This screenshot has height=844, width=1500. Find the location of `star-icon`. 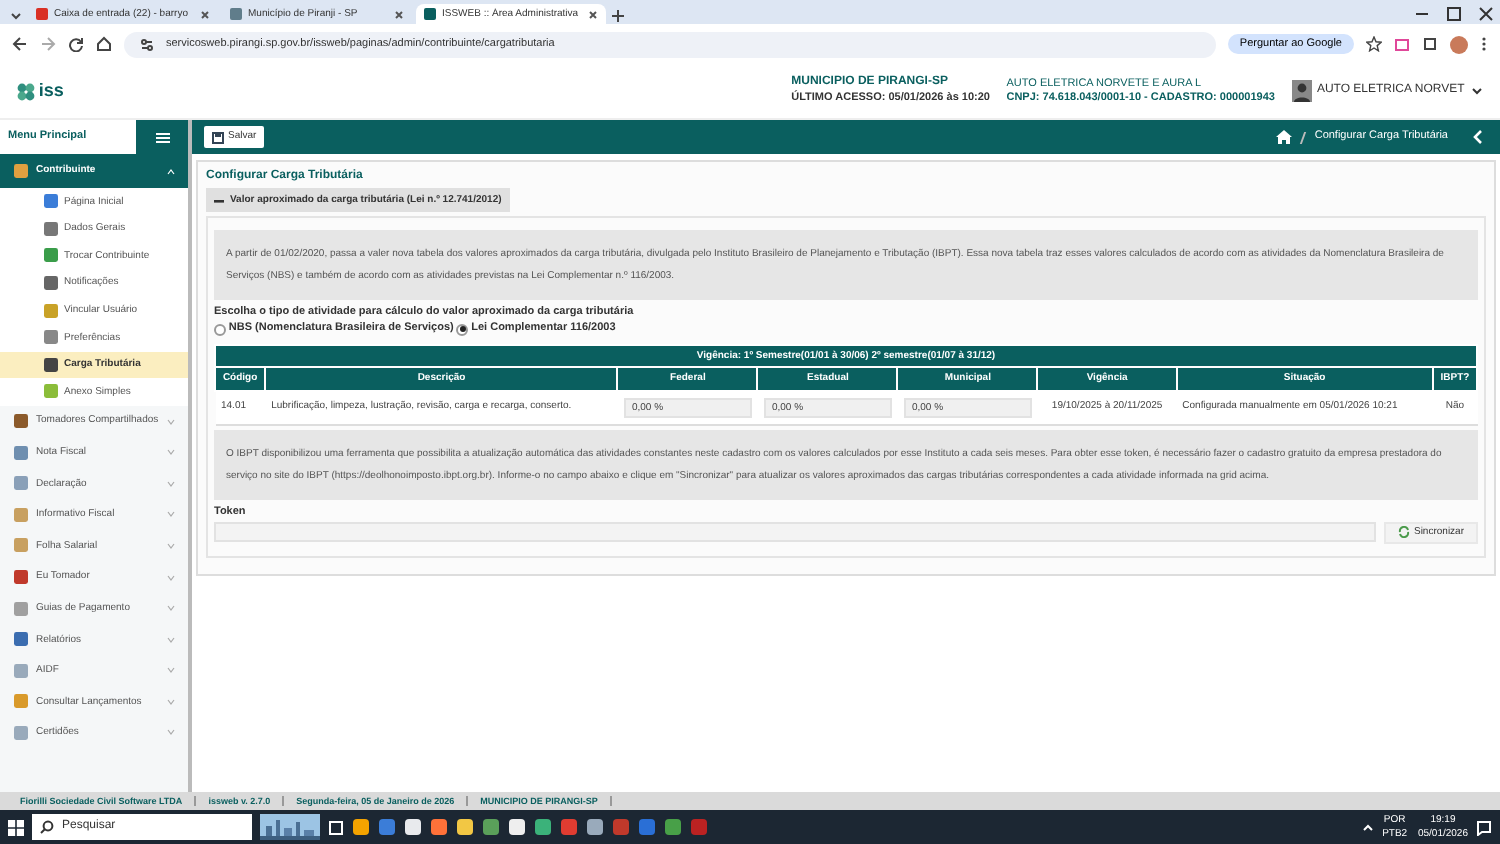

star-icon is located at coordinates (1374, 44).